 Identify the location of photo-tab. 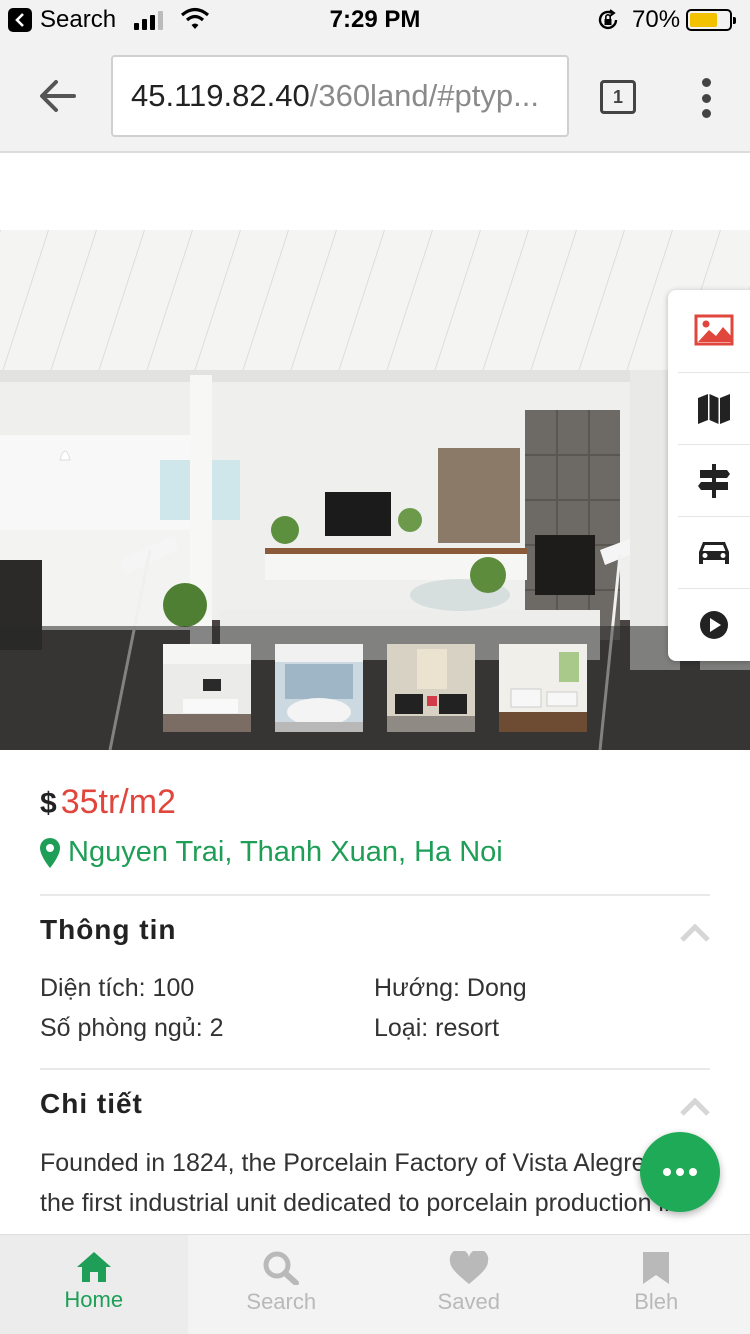
(714, 330).